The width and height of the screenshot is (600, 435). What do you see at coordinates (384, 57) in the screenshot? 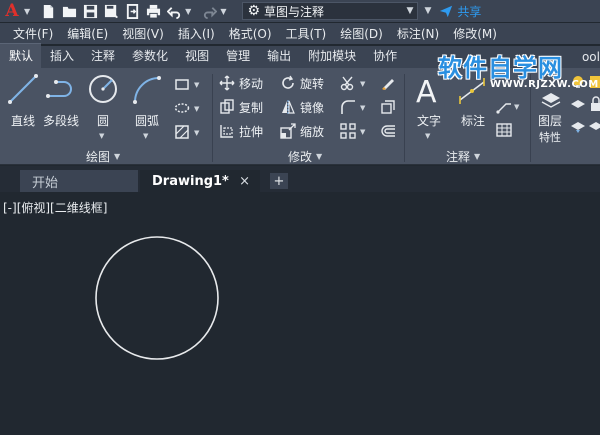
I see `tab-collaborate: 协作` at bounding box center [384, 57].